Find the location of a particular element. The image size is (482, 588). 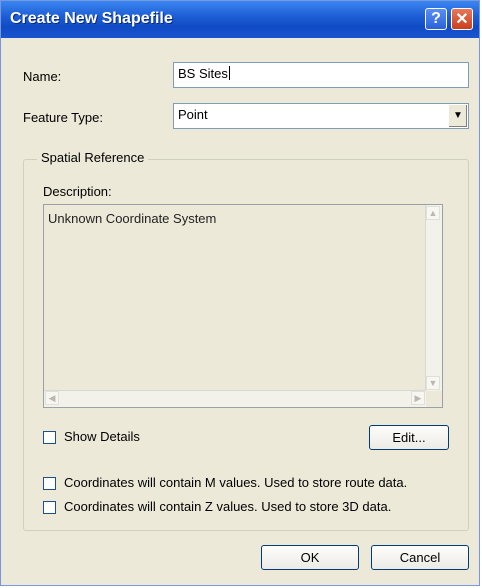

show-details-checkbox is located at coordinates (49, 437).